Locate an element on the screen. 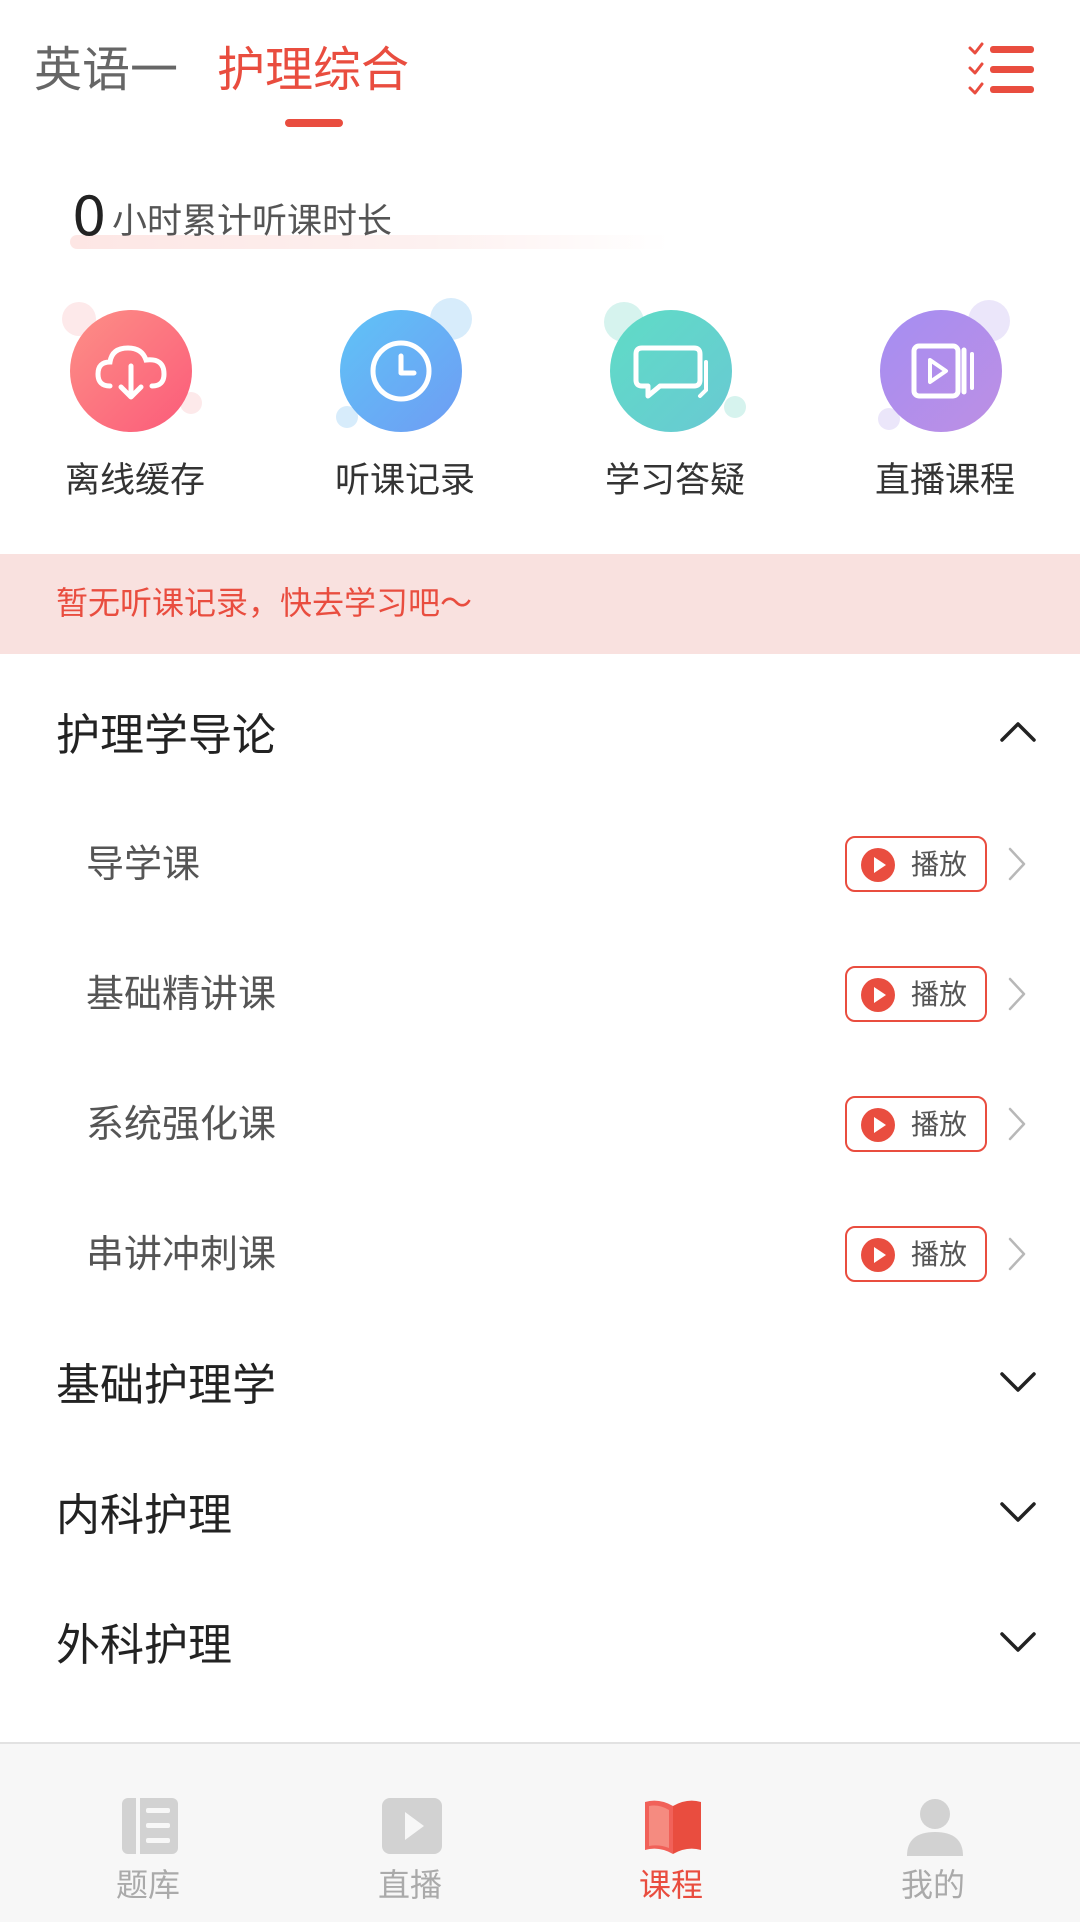 Image resolution: width=1080 pixels, height=1922 pixels. nav-course: 课程 is located at coordinates (671, 1833).